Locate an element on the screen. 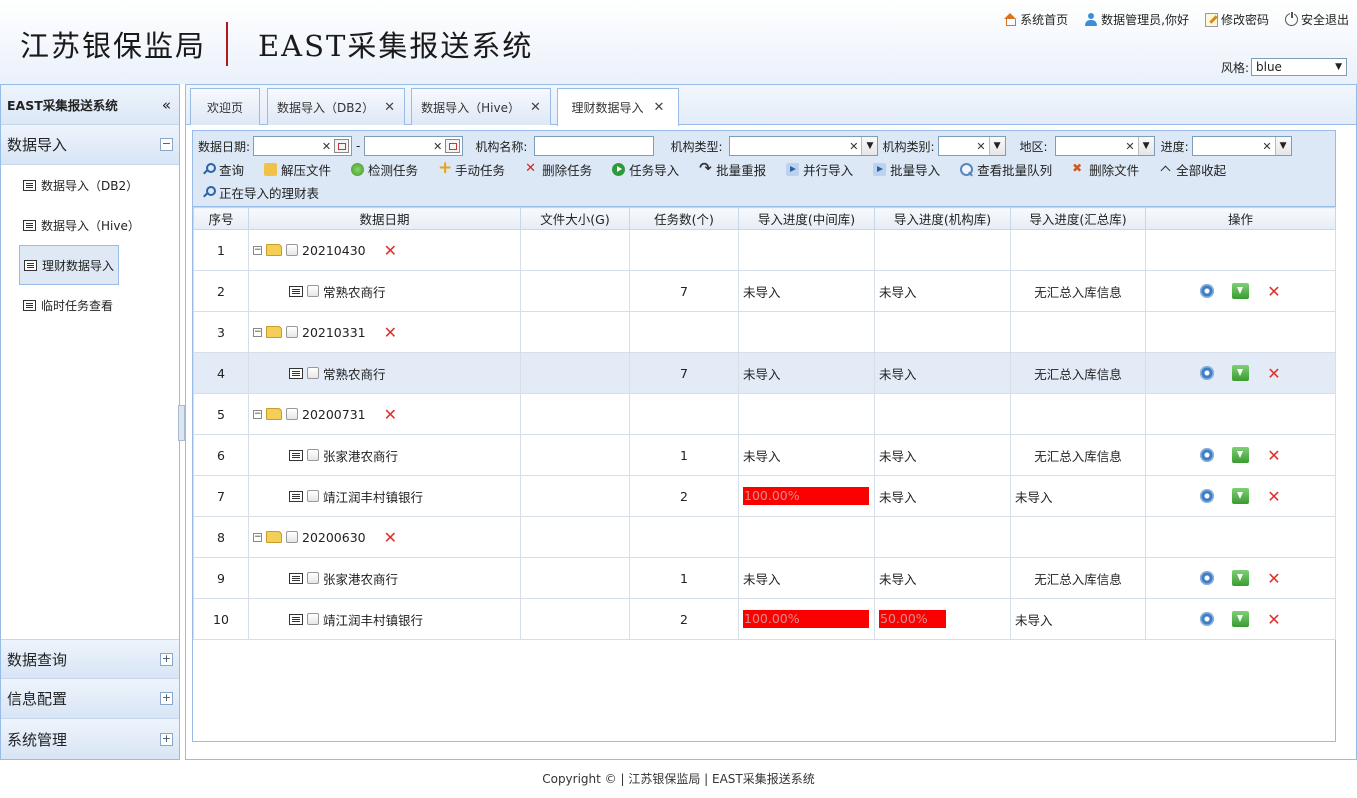 This screenshot has height=798, width=1357. collapse-icon: − is located at coordinates (166, 144).